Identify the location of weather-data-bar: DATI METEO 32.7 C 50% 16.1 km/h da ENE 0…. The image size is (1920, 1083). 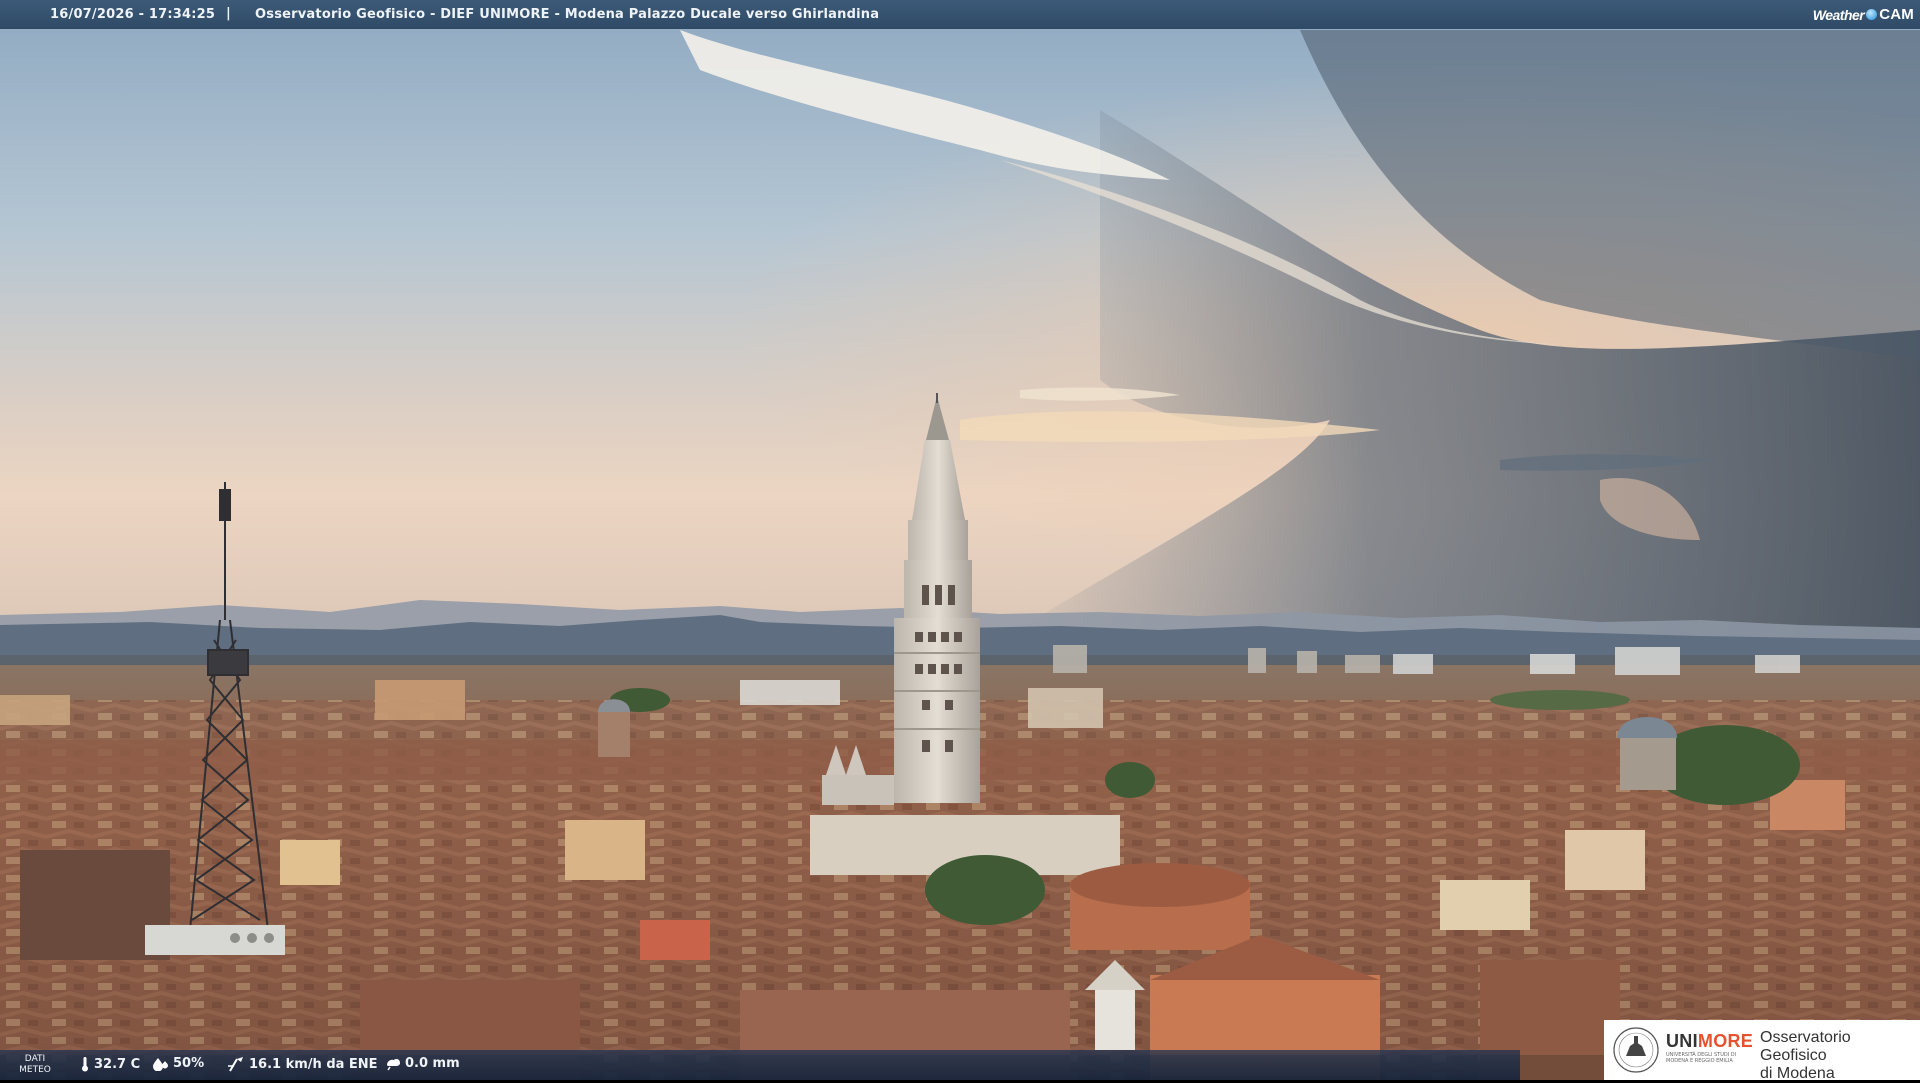
(760, 1065).